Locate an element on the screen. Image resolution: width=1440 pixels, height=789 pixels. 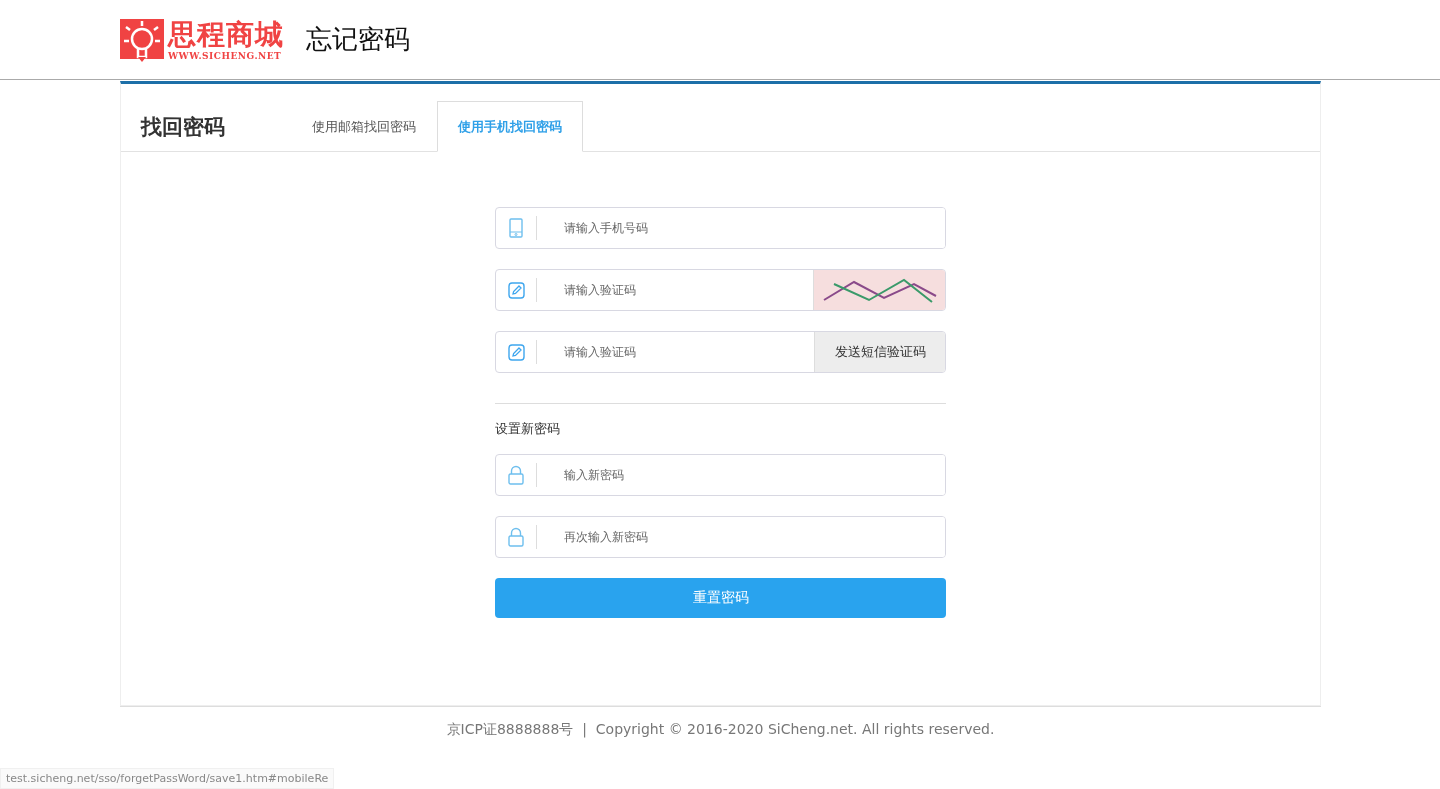
tab: 使用邮箱找回密码 is located at coordinates (364, 126).